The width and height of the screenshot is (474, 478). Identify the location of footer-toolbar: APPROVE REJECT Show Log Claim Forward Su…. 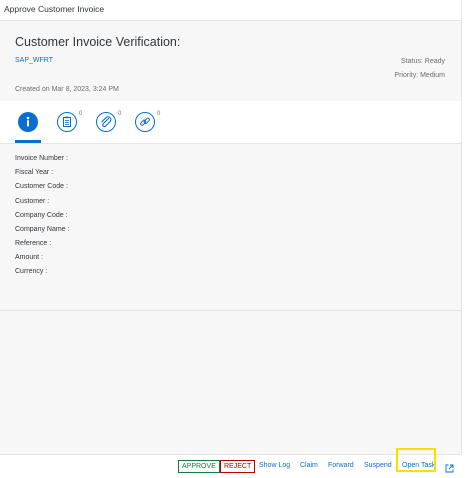
(231, 464).